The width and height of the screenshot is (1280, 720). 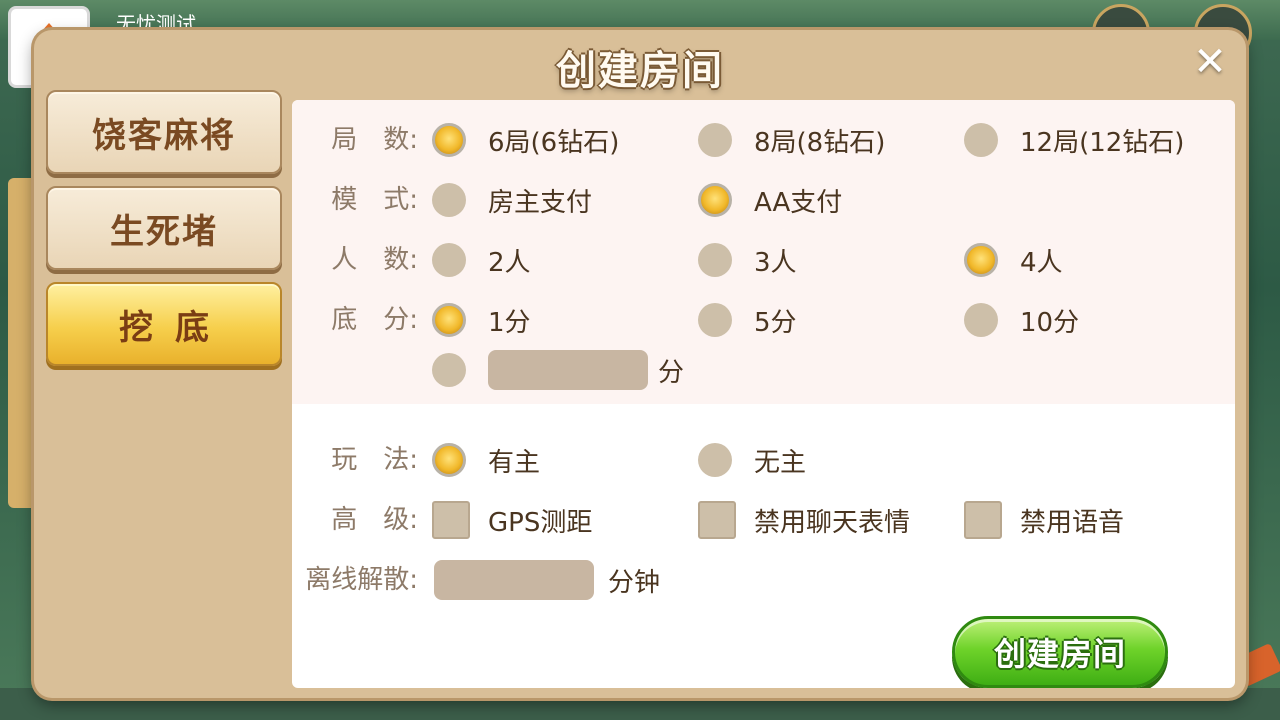 I want to click on sidebar-item-wadi: 挖底, so click(x=164, y=324).